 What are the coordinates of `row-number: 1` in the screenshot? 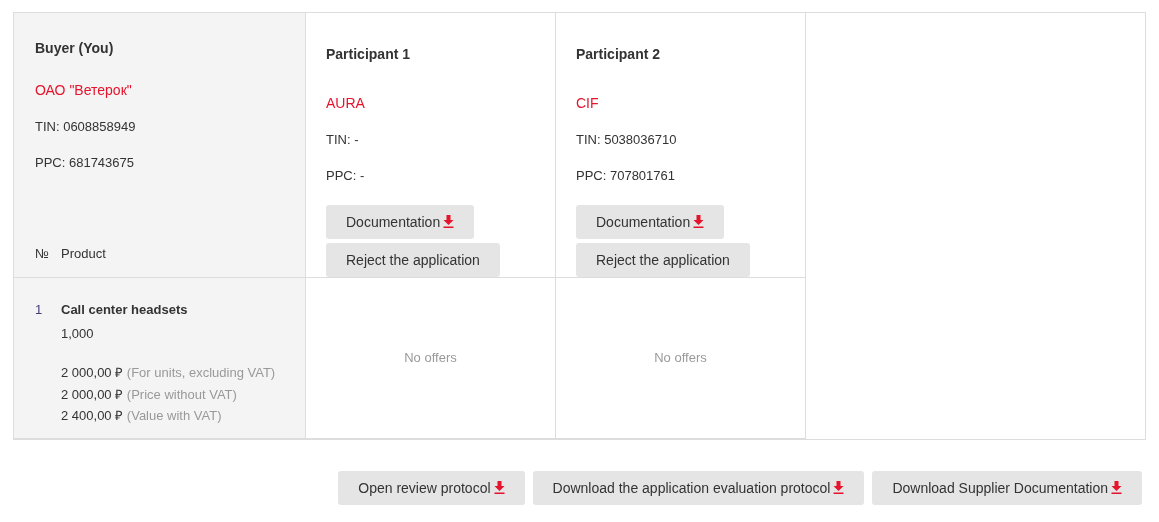 It's located at (39, 310).